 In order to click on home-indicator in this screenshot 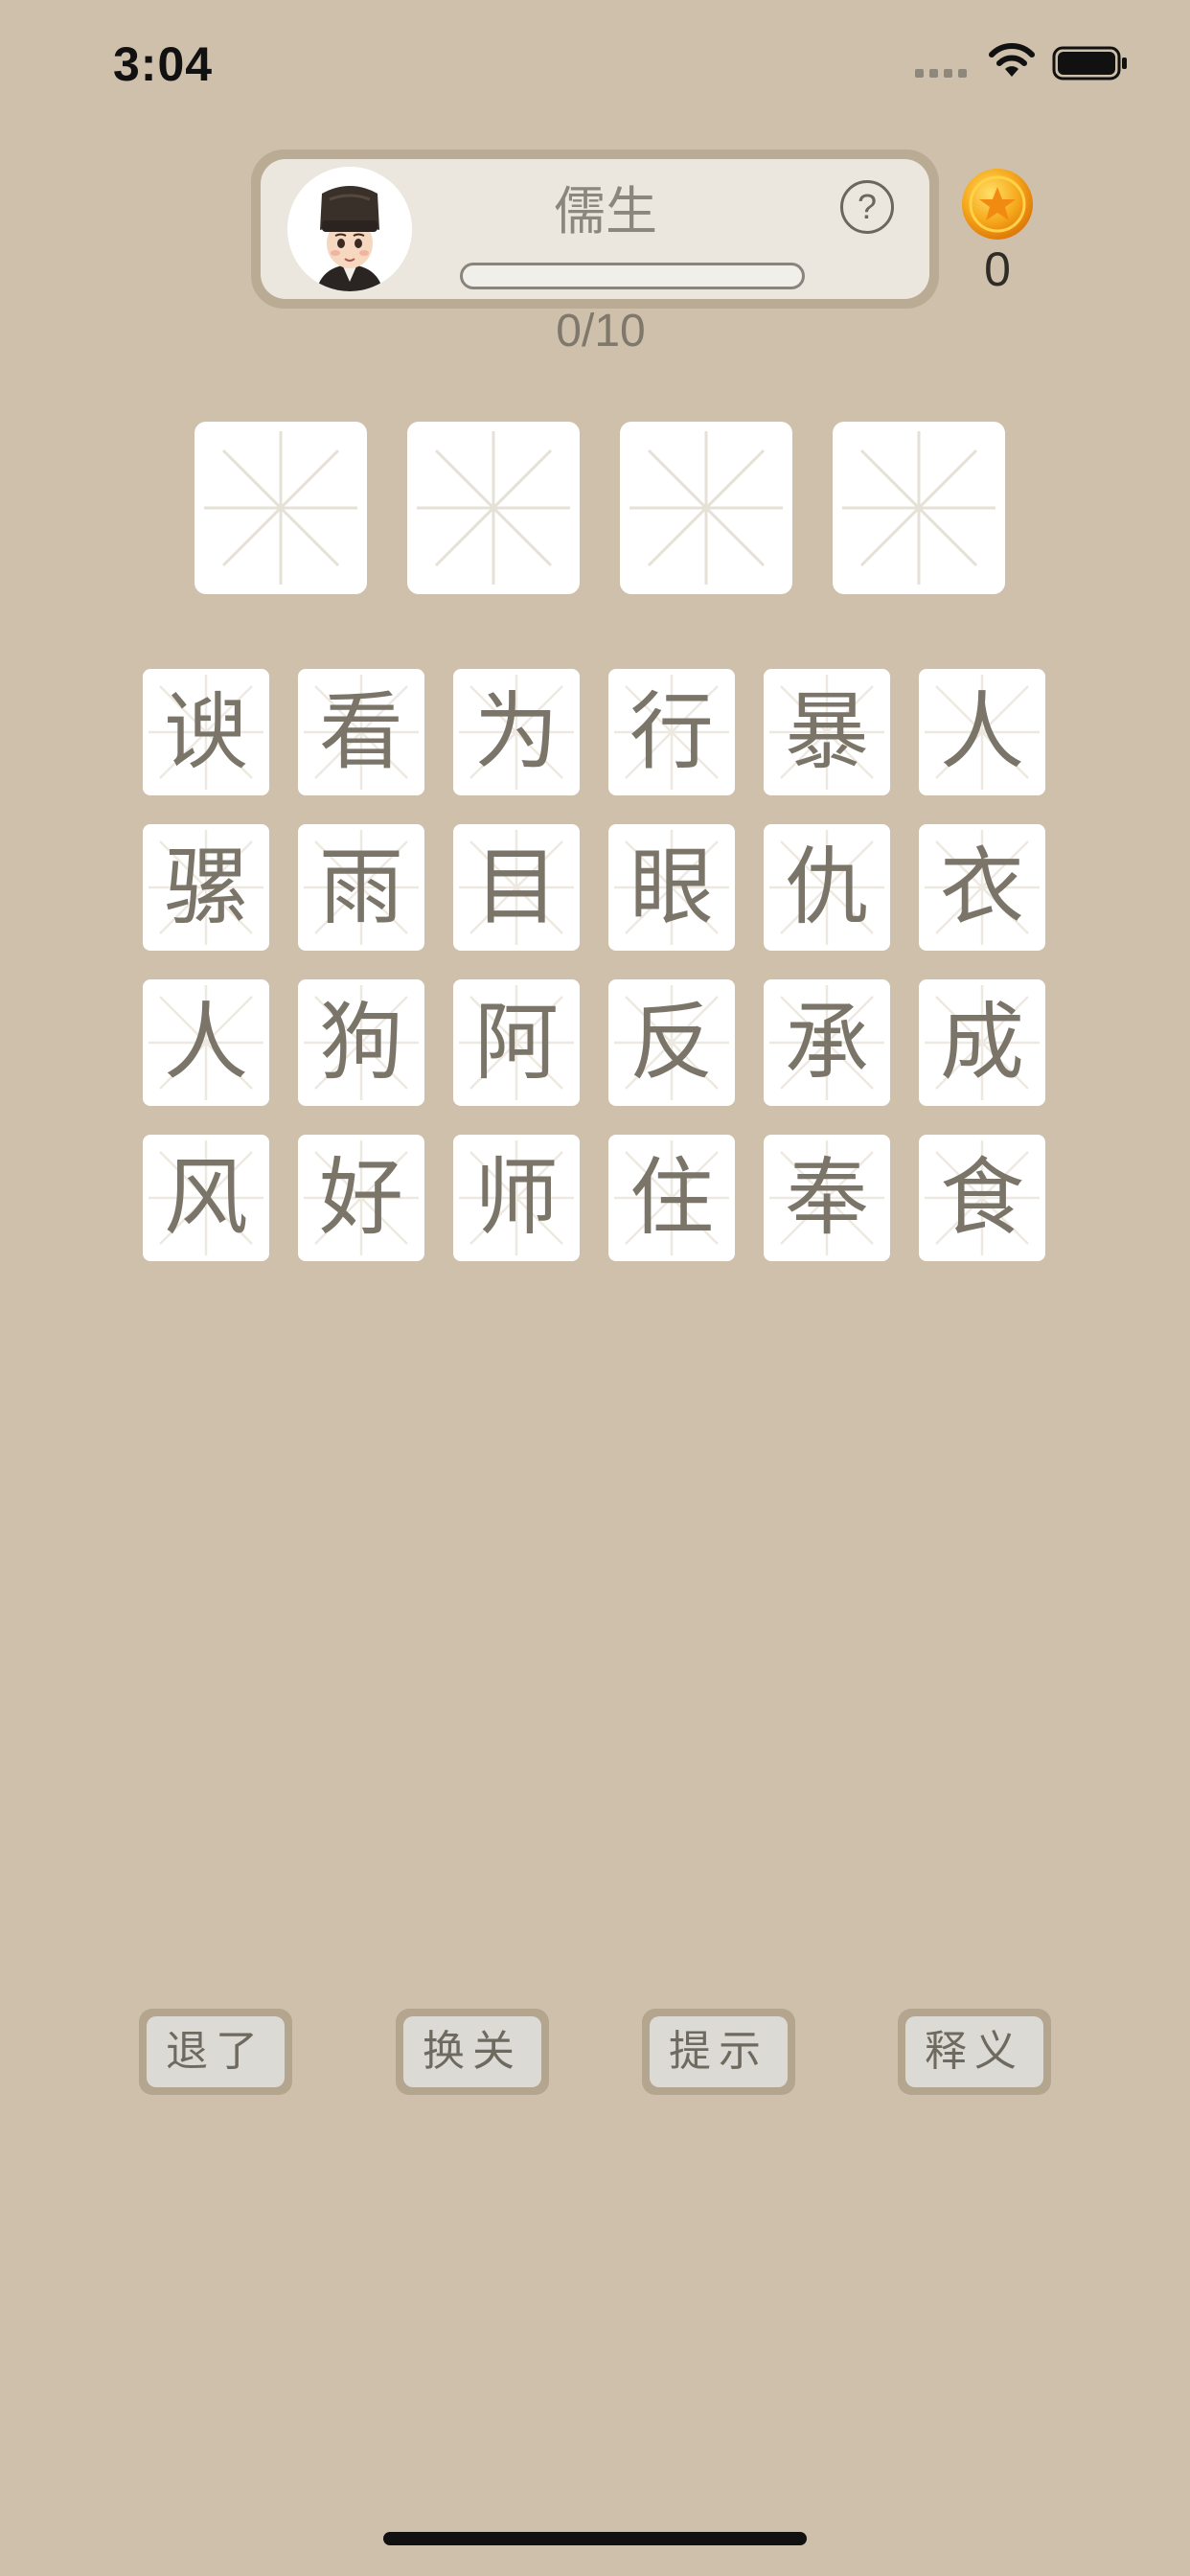, I will do `click(595, 2538)`.